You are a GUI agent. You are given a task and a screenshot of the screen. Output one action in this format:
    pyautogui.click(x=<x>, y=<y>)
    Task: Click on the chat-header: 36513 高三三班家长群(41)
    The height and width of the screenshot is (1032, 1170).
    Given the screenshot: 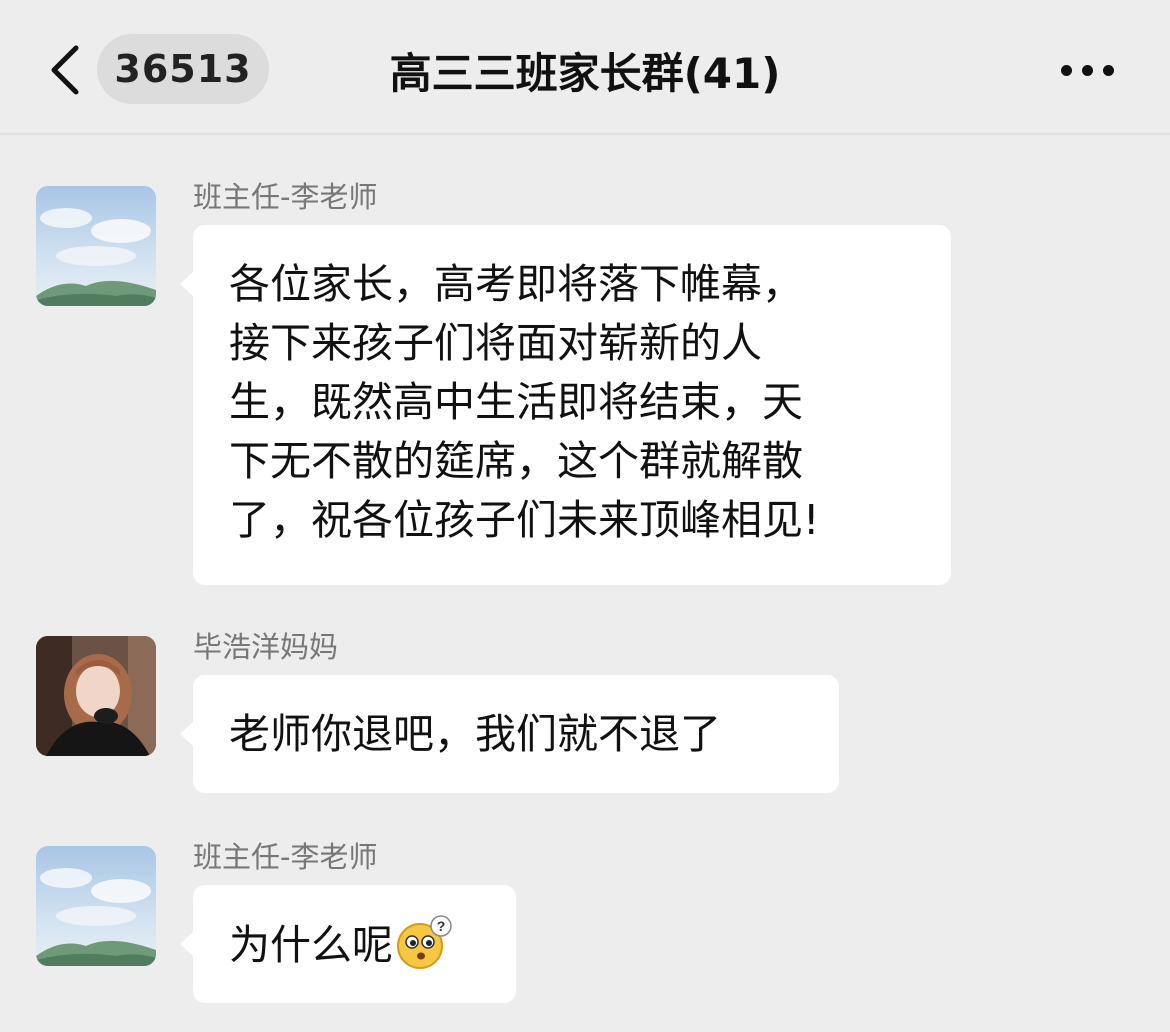 What is the action you would take?
    pyautogui.click(x=585, y=67)
    